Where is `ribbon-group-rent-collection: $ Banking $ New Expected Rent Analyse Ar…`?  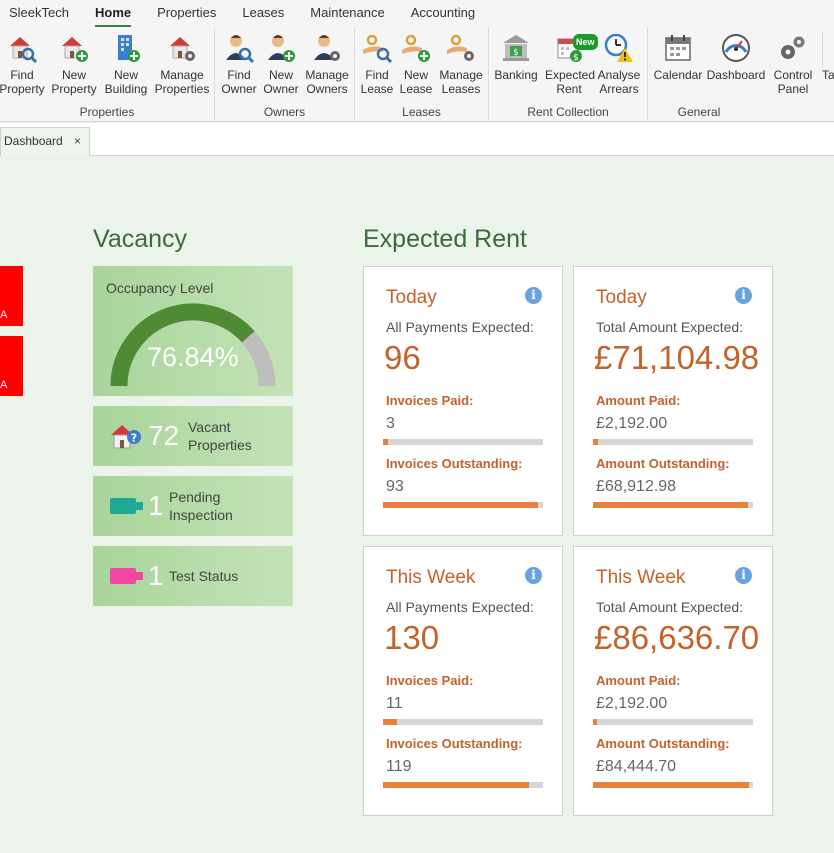
ribbon-group-rent-collection: $ Banking $ New Expected Rent Analyse Ar… is located at coordinates (568, 75).